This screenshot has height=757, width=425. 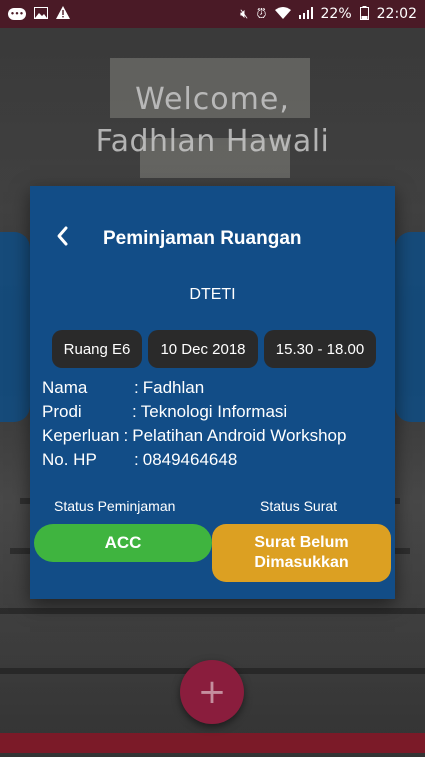 What do you see at coordinates (336, 14) in the screenshot?
I see `battery-percent: 22%` at bounding box center [336, 14].